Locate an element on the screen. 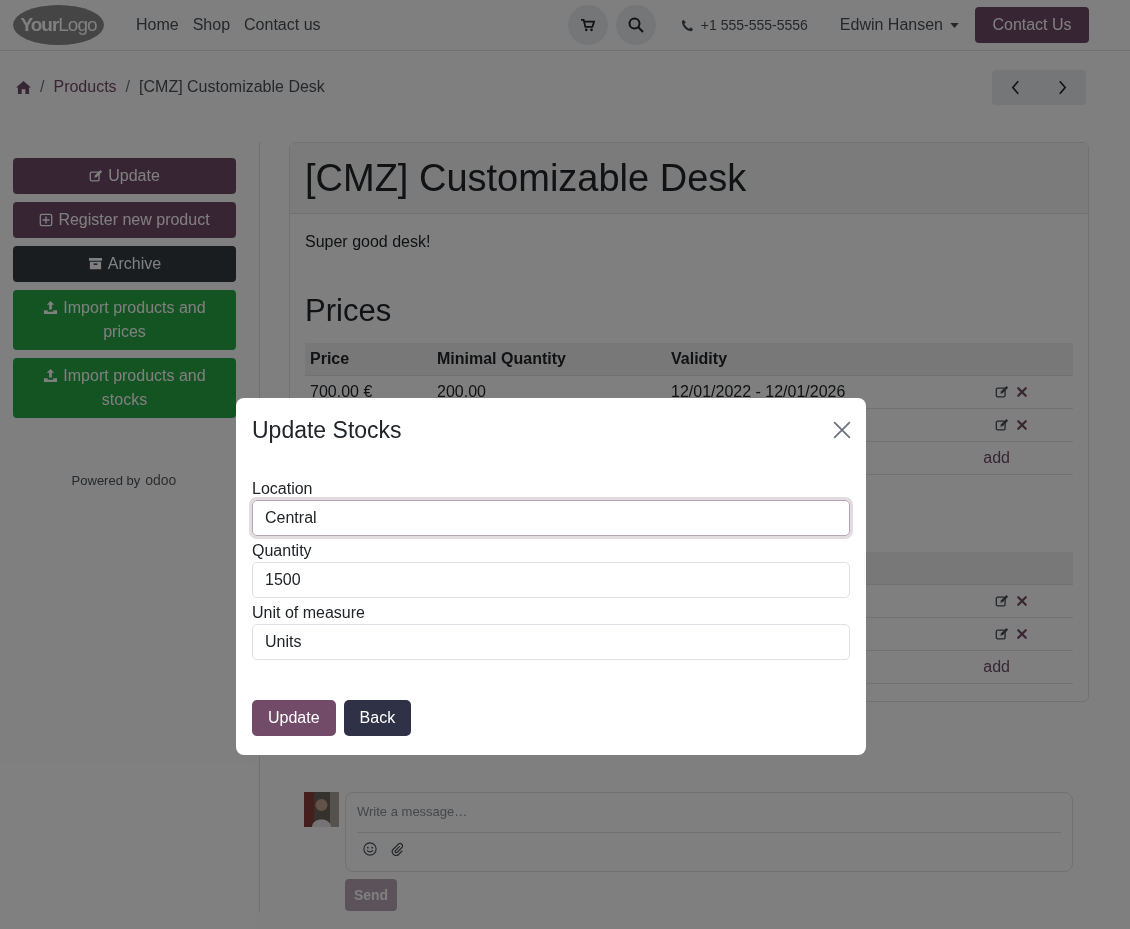 The height and width of the screenshot is (929, 1130). contact-button: Contact Us is located at coordinates (1032, 25).